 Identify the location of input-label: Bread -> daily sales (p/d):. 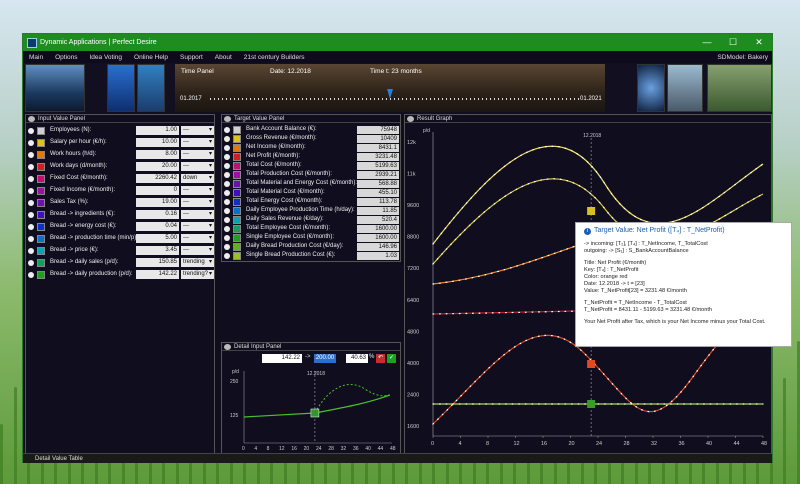
(84, 262).